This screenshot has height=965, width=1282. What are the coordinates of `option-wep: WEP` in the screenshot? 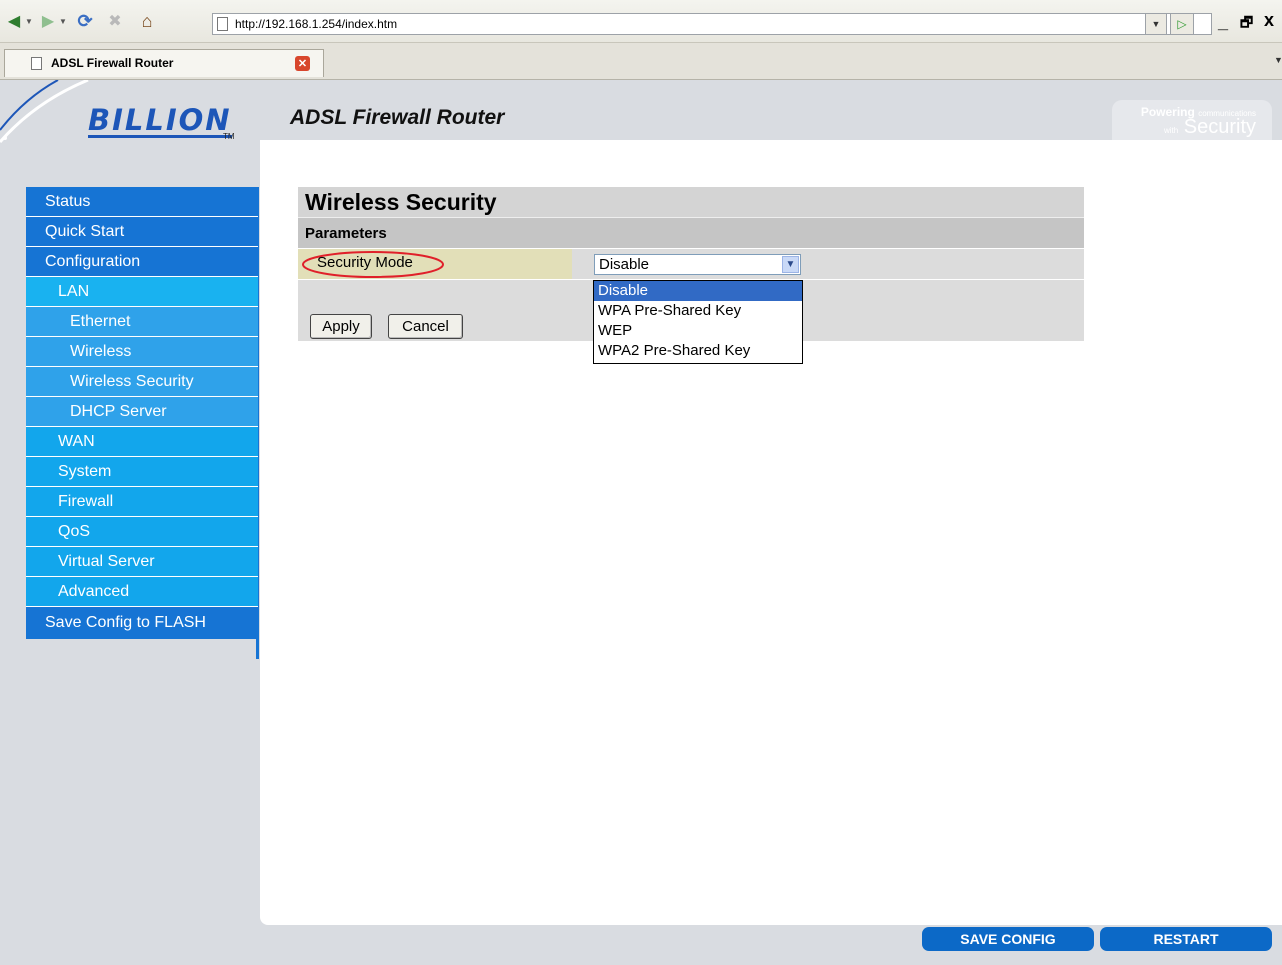 It's located at (698, 331).